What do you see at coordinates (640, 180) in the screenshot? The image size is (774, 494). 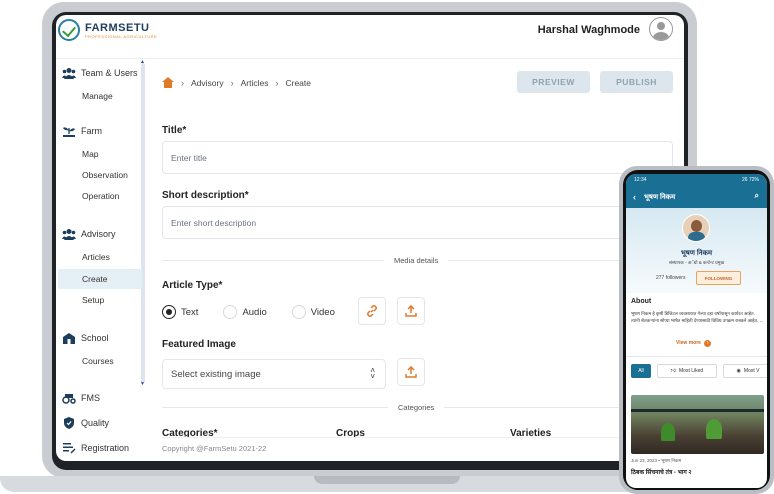 I see `status-time: 12:34` at bounding box center [640, 180].